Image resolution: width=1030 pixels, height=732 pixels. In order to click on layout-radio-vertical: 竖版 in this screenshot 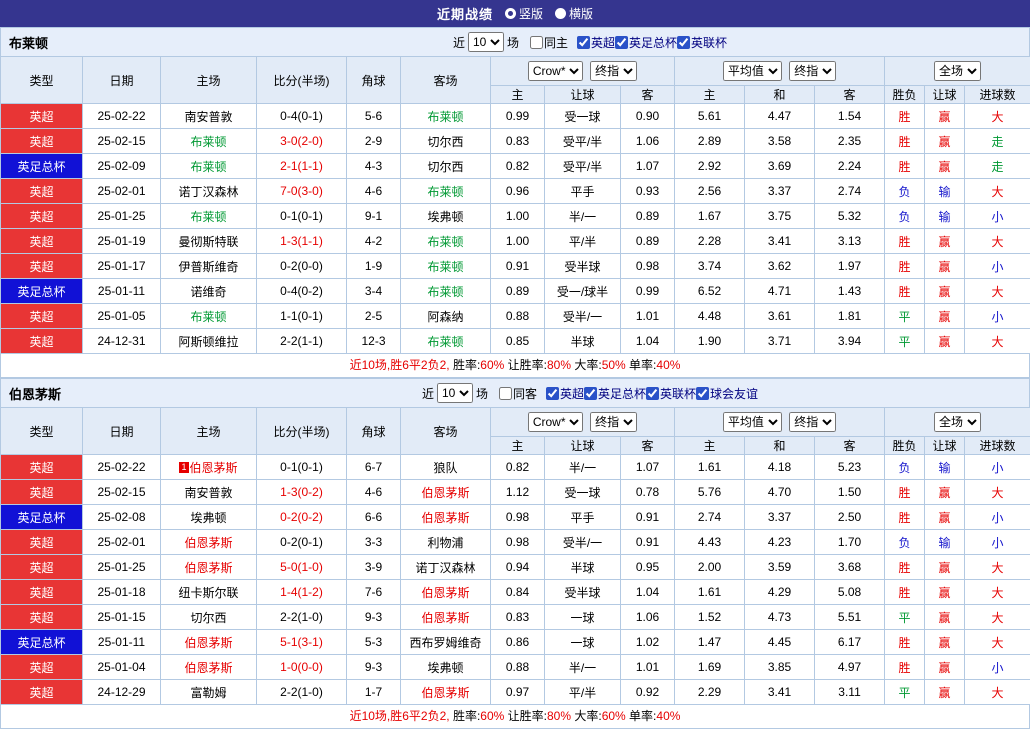, I will do `click(523, 13)`.